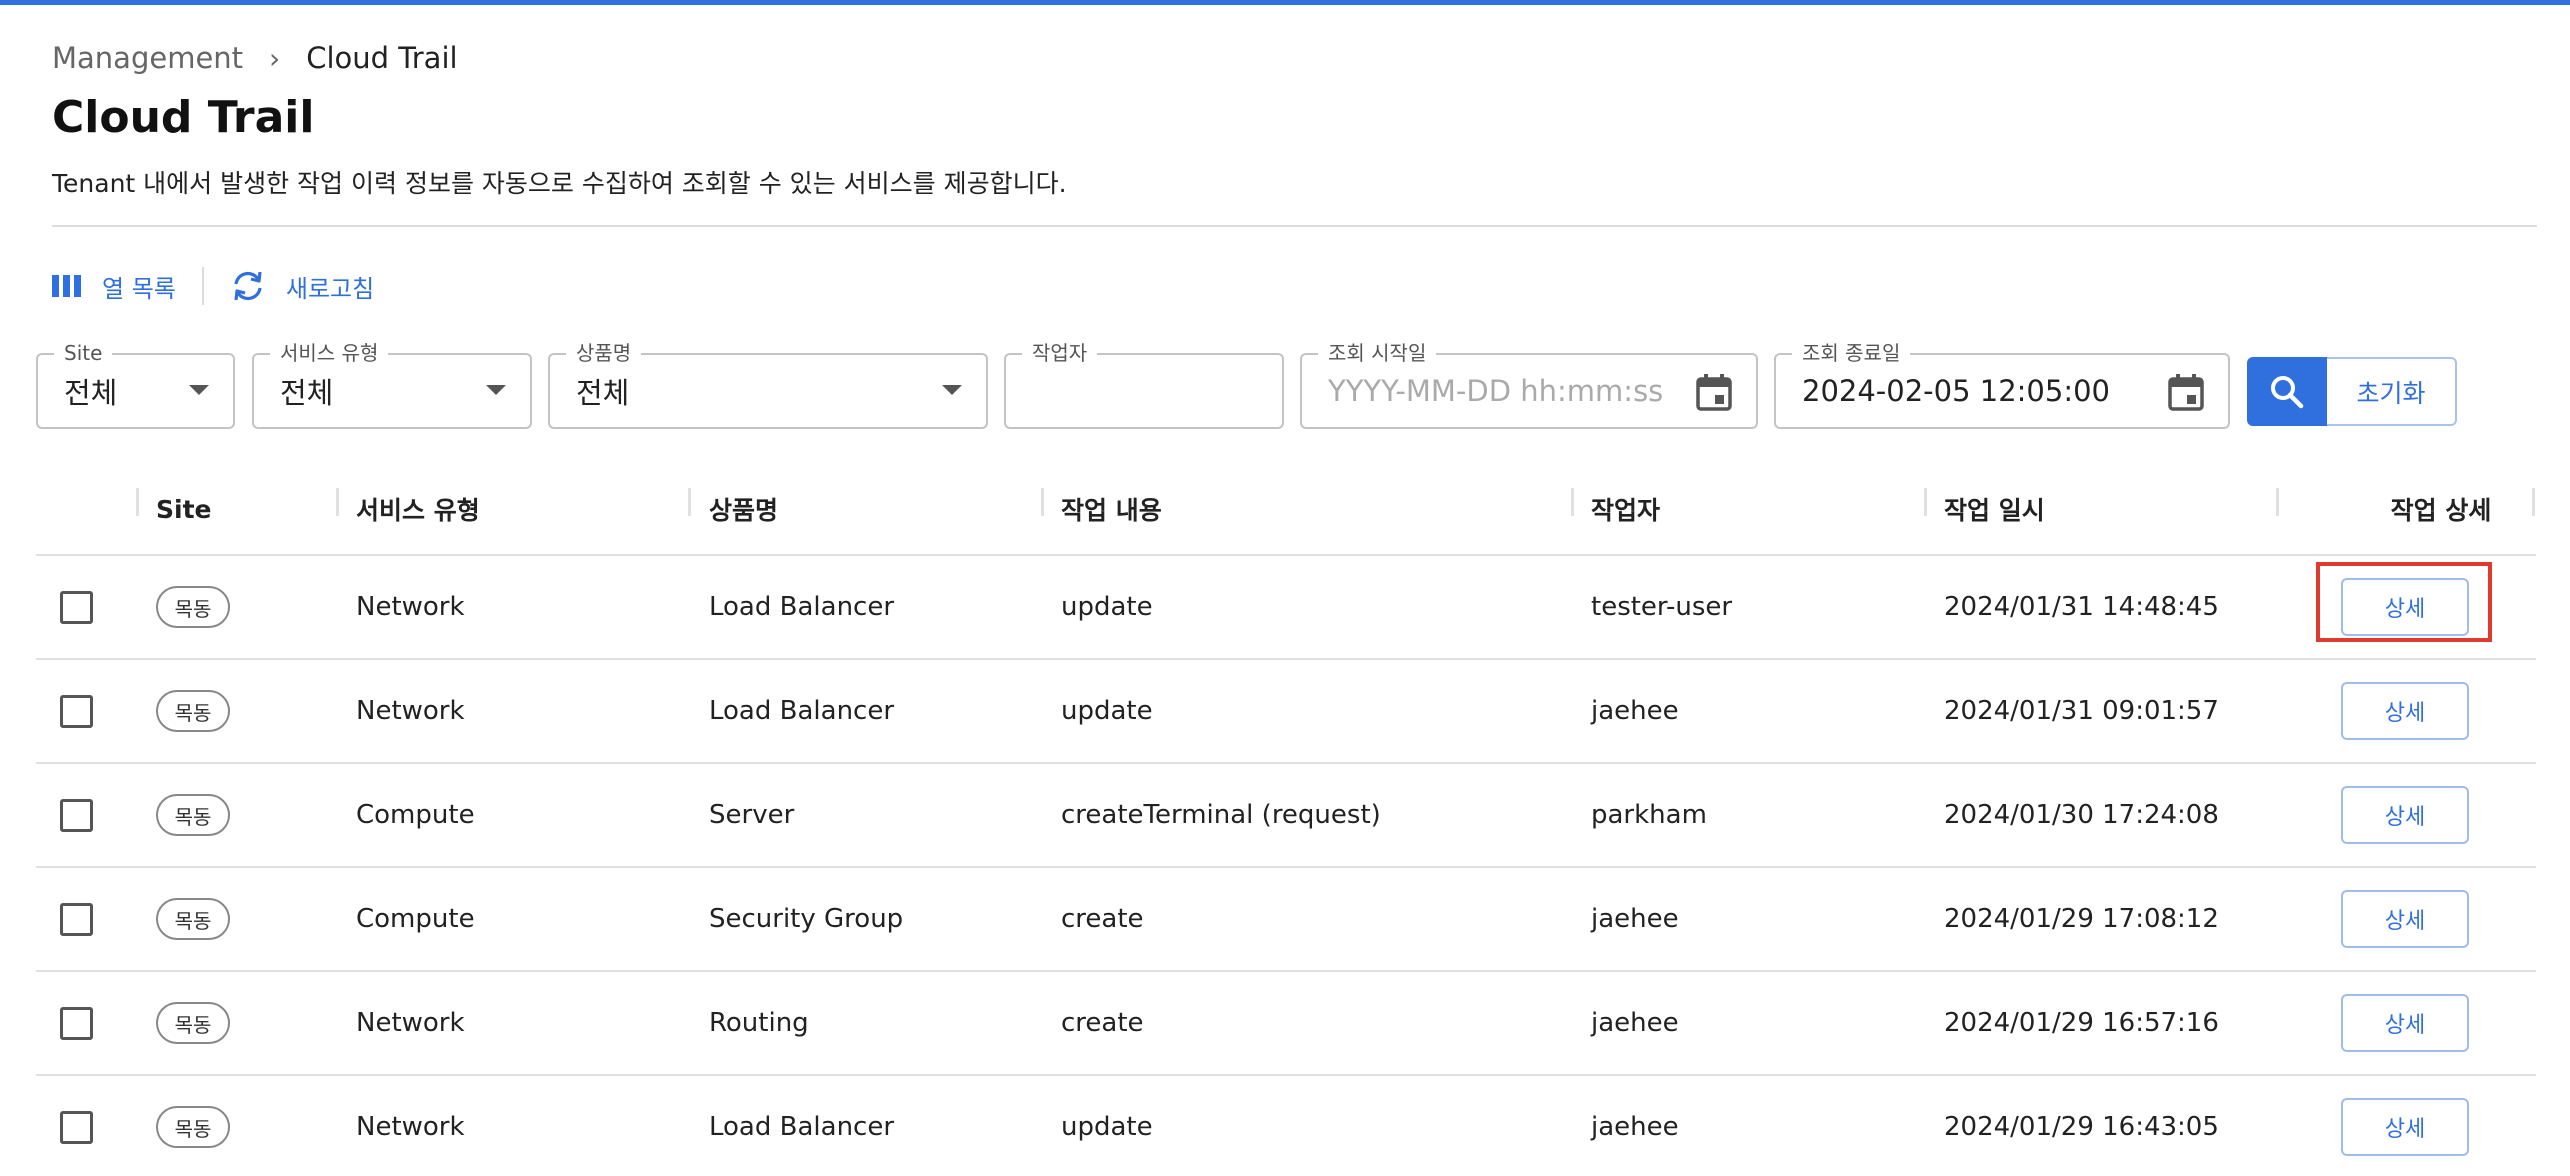  What do you see at coordinates (330, 288) in the screenshot?
I see `refresh-label: 새로고침` at bounding box center [330, 288].